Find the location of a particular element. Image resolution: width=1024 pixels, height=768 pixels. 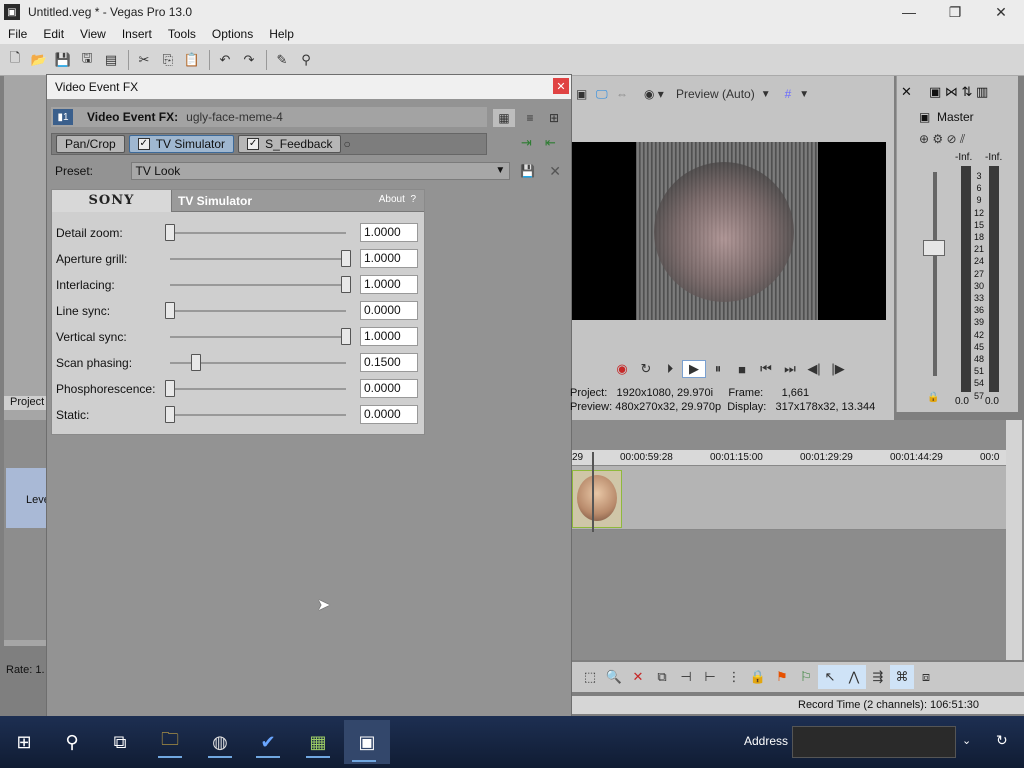

search-icon: ⚲ is located at coordinates (72, 742).